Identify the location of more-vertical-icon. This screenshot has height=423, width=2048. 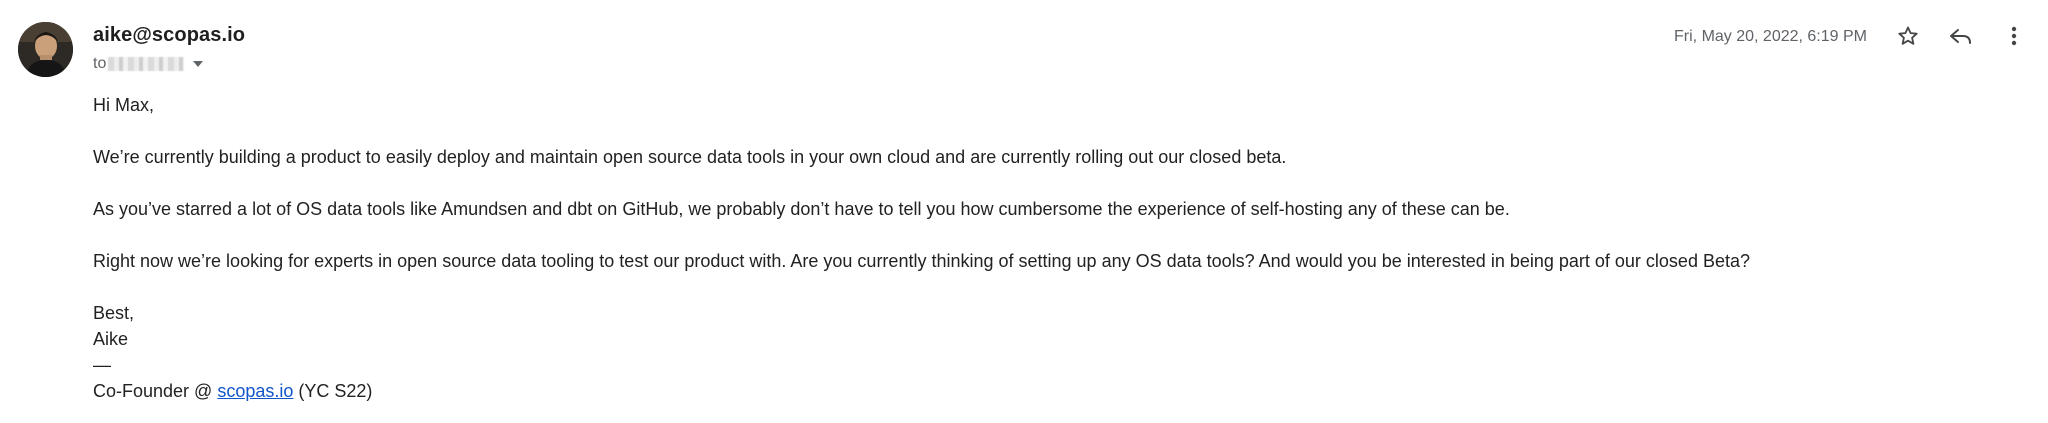
(2014, 36).